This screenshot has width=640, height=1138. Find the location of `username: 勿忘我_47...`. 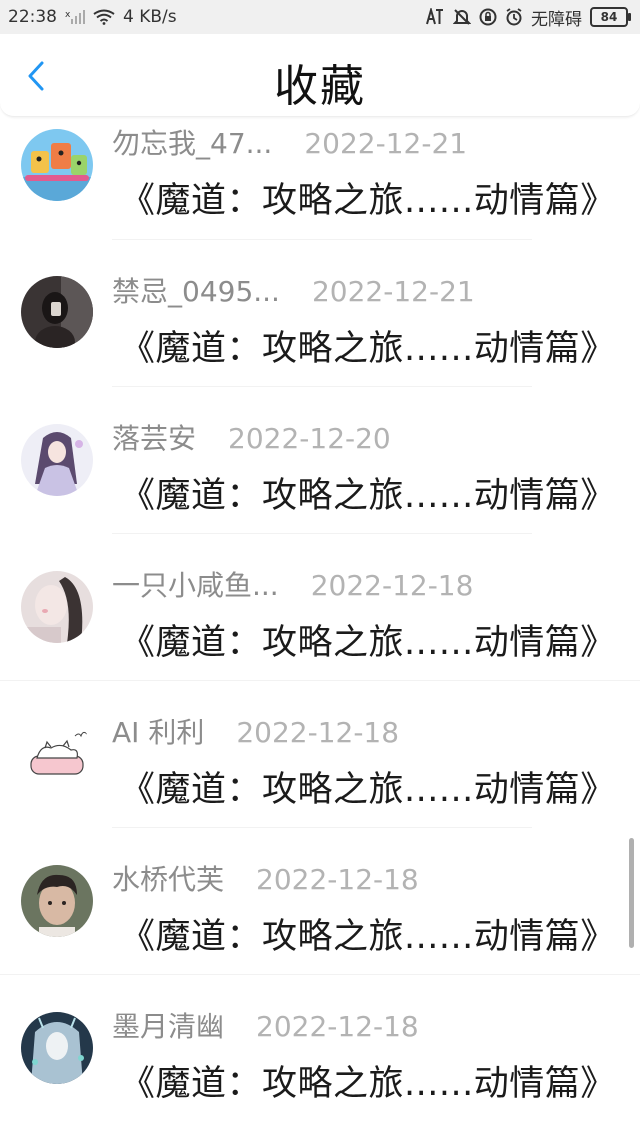

username: 勿忘我_47... is located at coordinates (192, 143).